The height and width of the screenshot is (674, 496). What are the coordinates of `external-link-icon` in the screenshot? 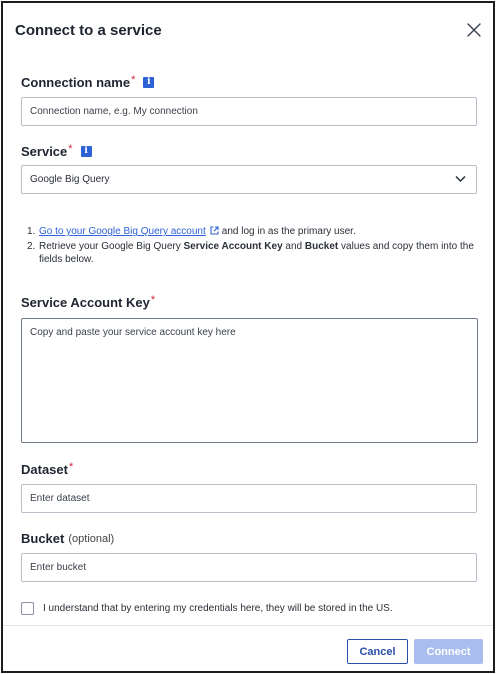 It's located at (214, 232).